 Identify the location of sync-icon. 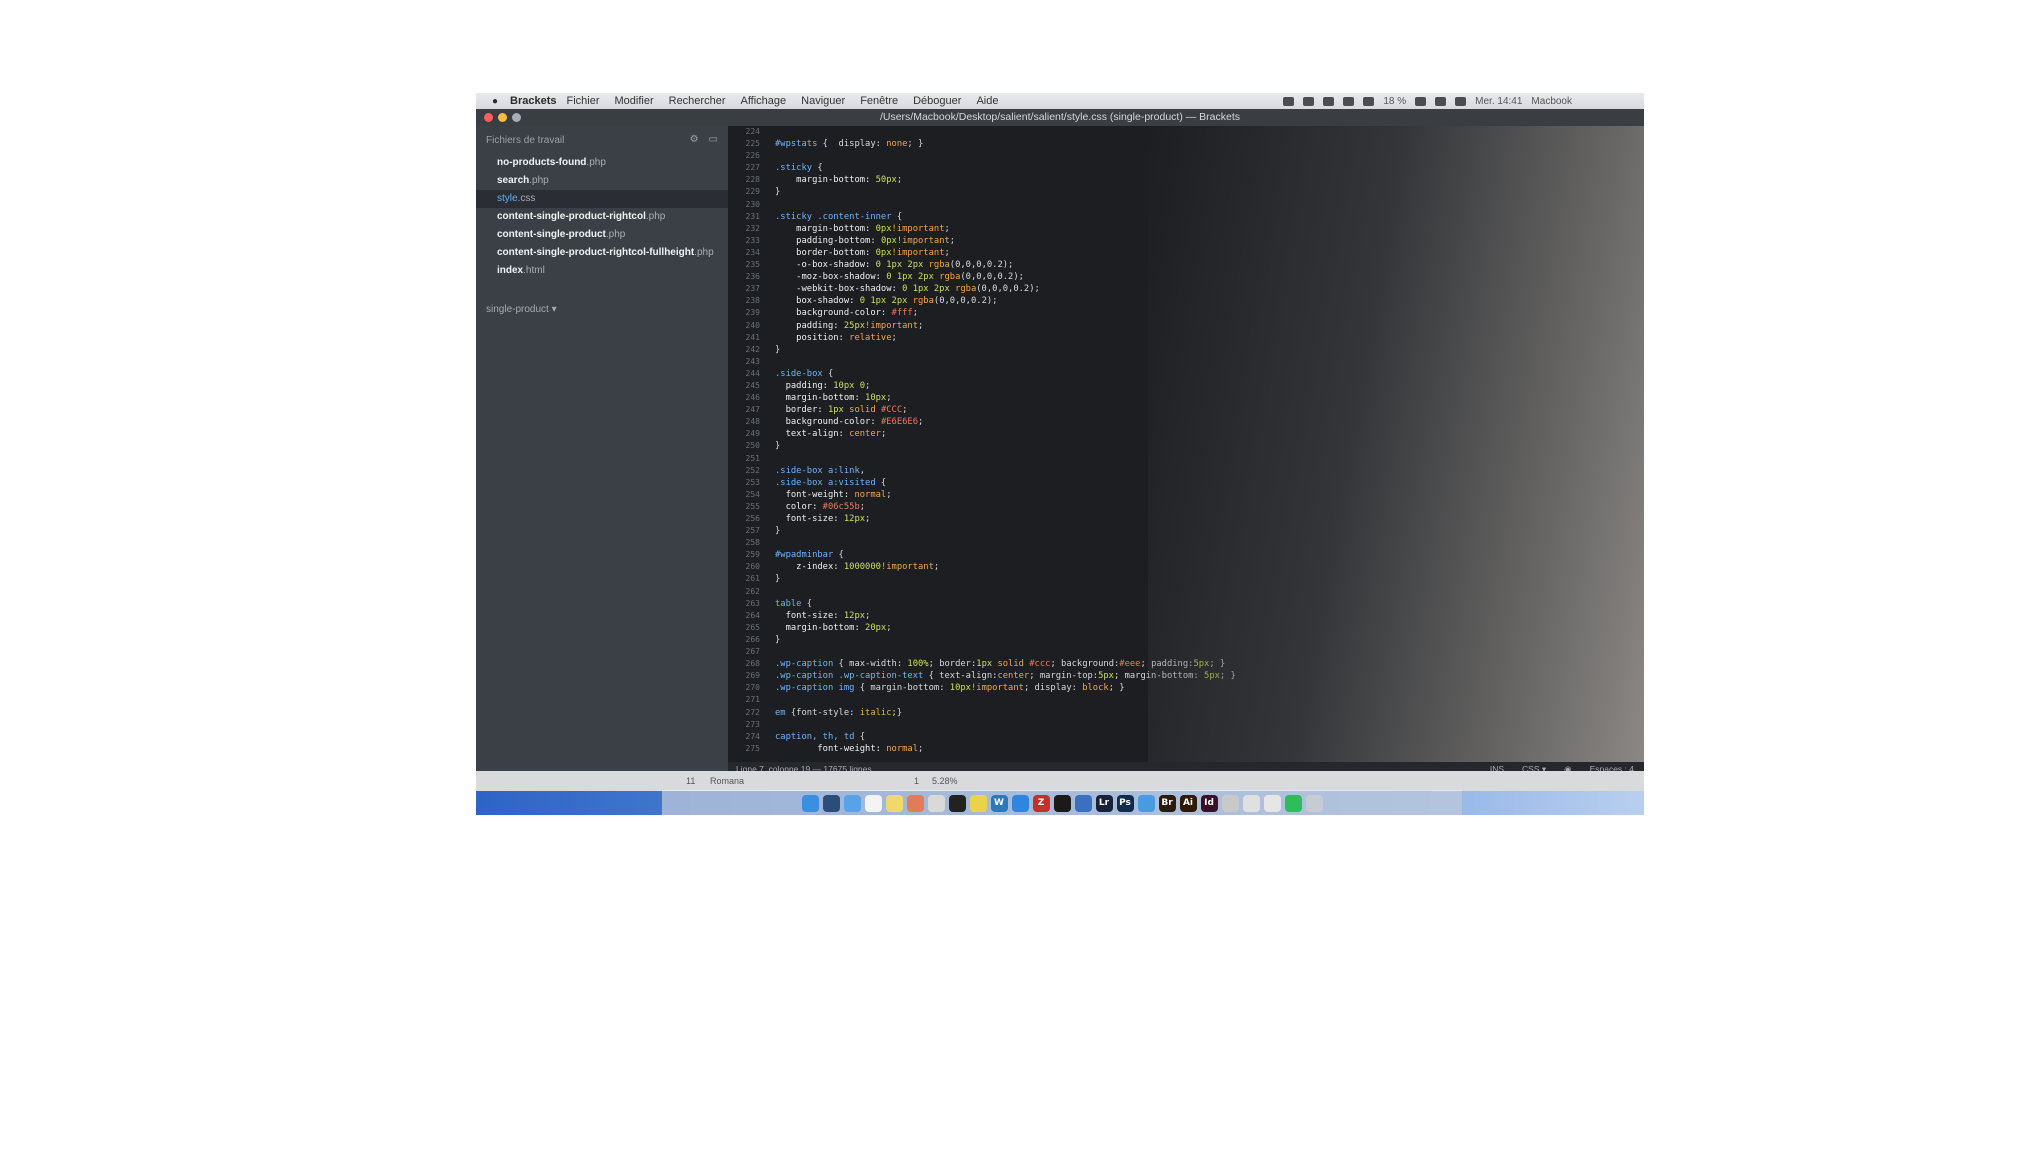
(1309, 101).